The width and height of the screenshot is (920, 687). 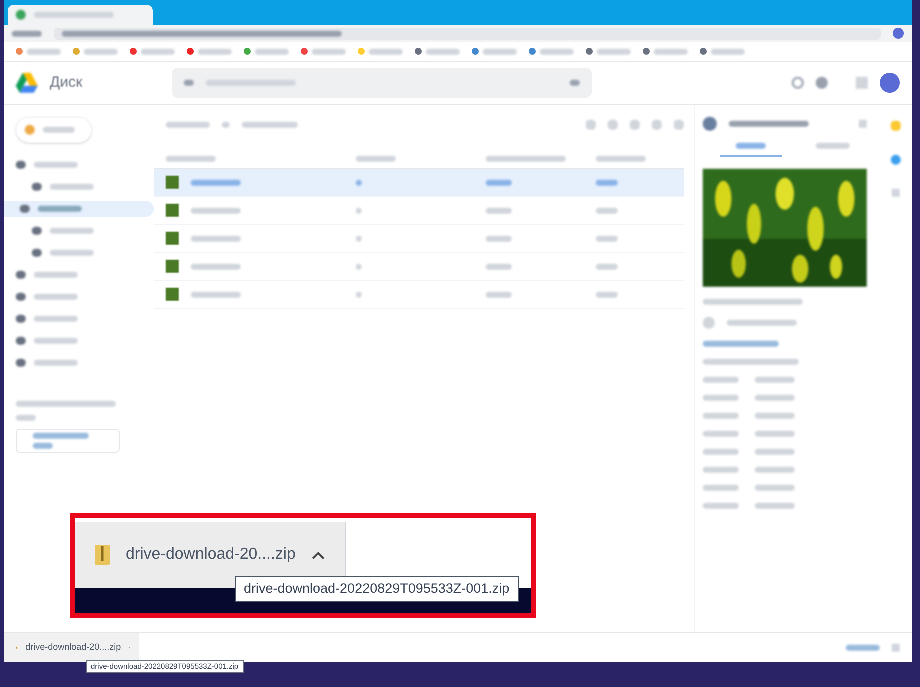 I want to click on url-field, so click(x=467, y=34).